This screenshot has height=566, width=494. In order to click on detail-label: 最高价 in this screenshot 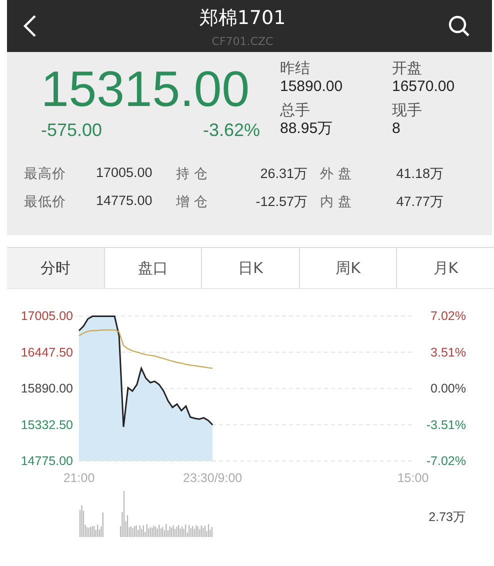, I will do `click(45, 174)`.